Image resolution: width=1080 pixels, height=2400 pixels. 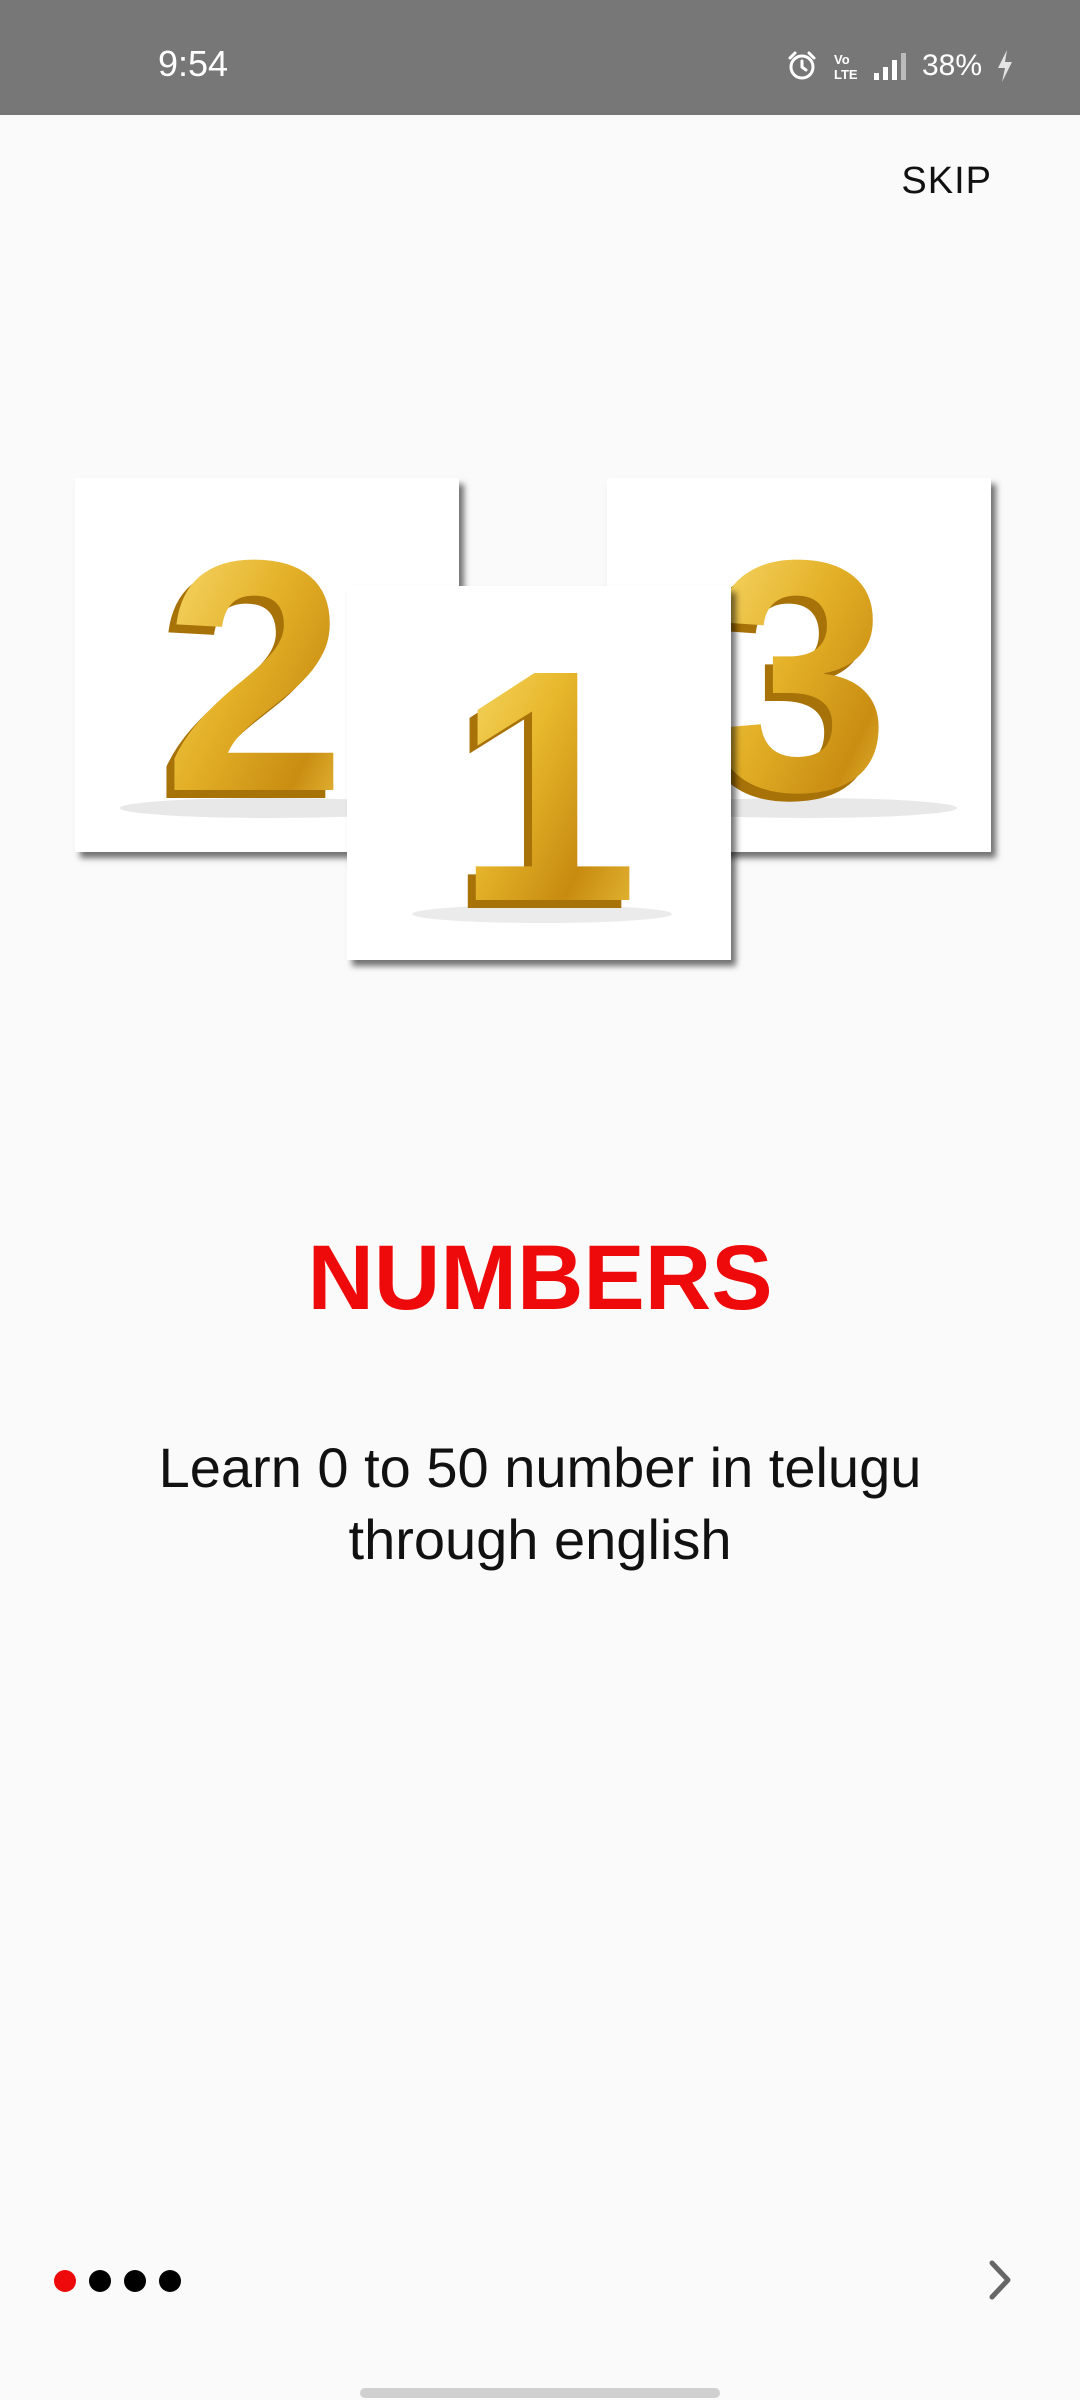 What do you see at coordinates (951, 65) in the screenshot?
I see `battery-level: 38%` at bounding box center [951, 65].